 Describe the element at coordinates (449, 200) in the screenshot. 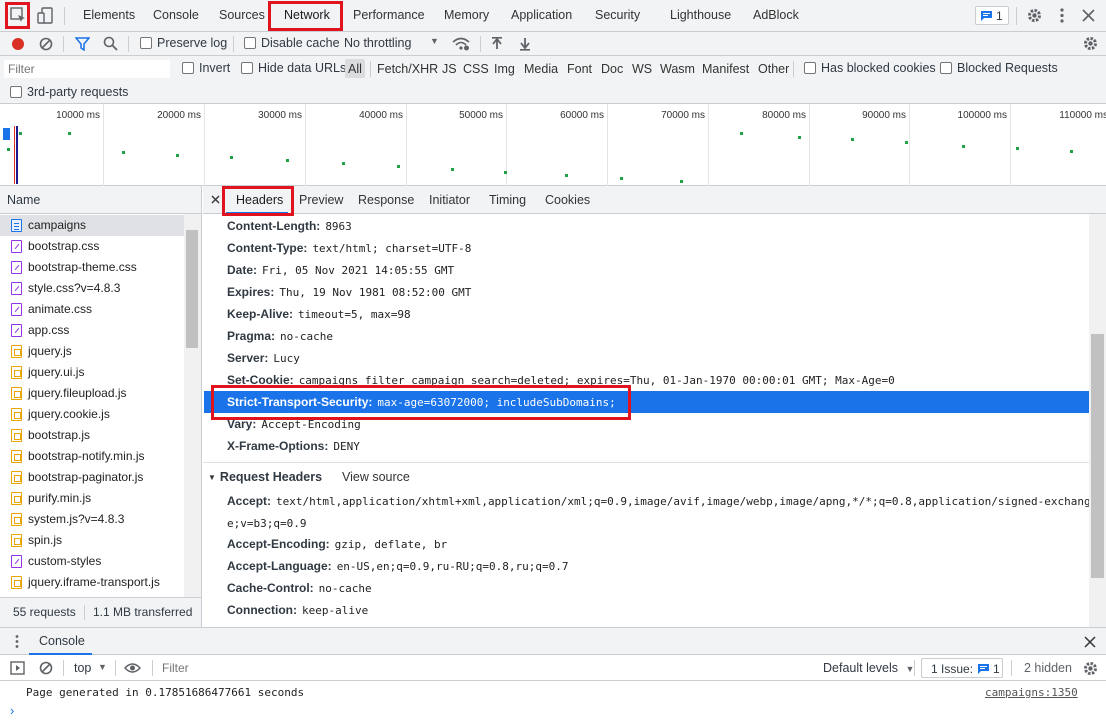

I see `tab-initiator: Initiator` at that location.